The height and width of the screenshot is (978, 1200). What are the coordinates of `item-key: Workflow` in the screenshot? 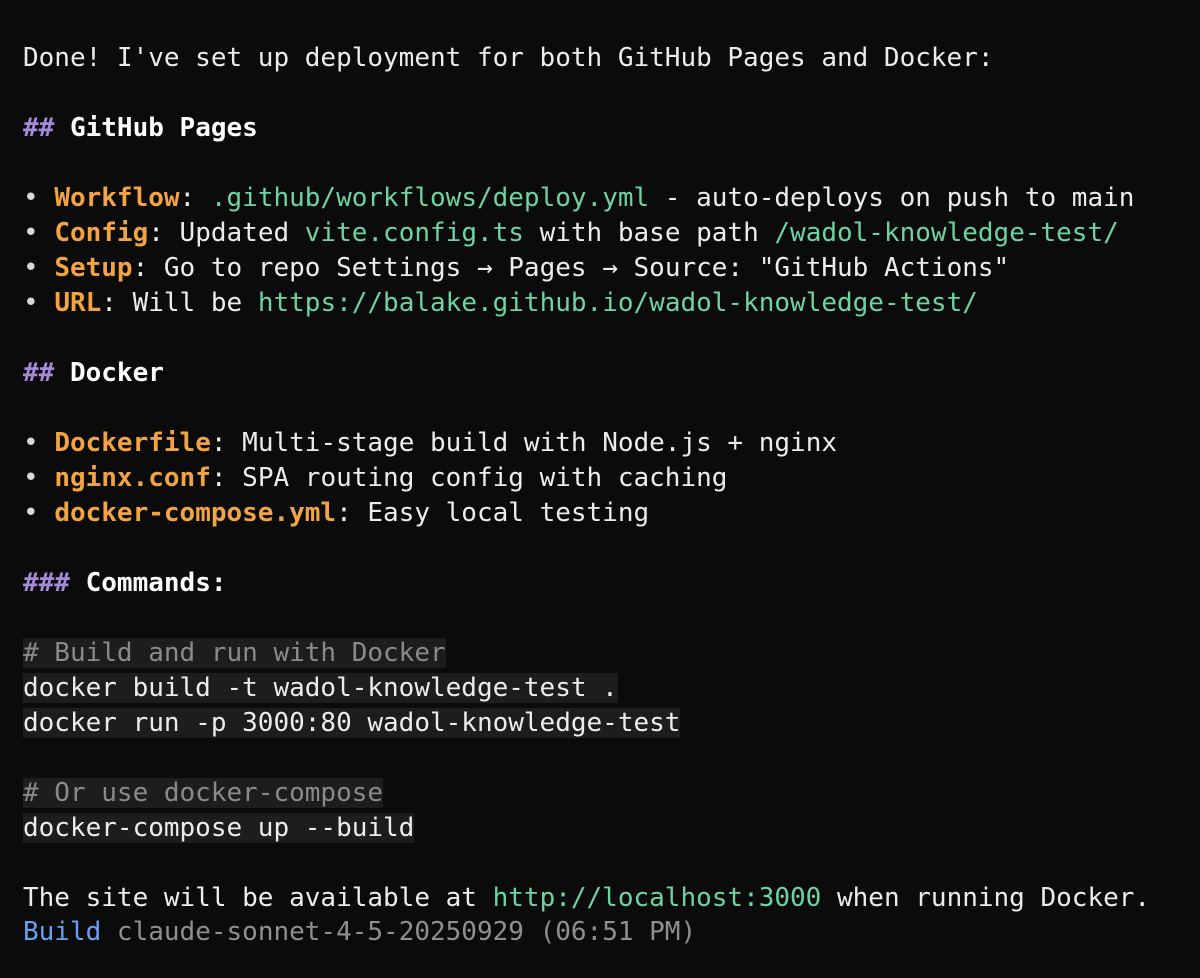 It's located at (117, 198).